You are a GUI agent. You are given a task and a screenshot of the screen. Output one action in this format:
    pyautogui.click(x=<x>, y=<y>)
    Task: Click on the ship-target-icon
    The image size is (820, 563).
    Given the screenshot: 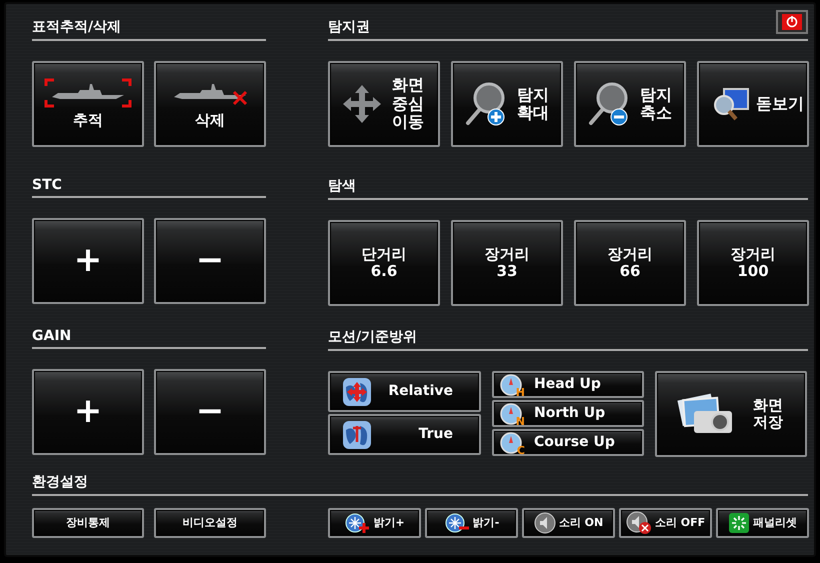 What is the action you would take?
    pyautogui.click(x=88, y=93)
    